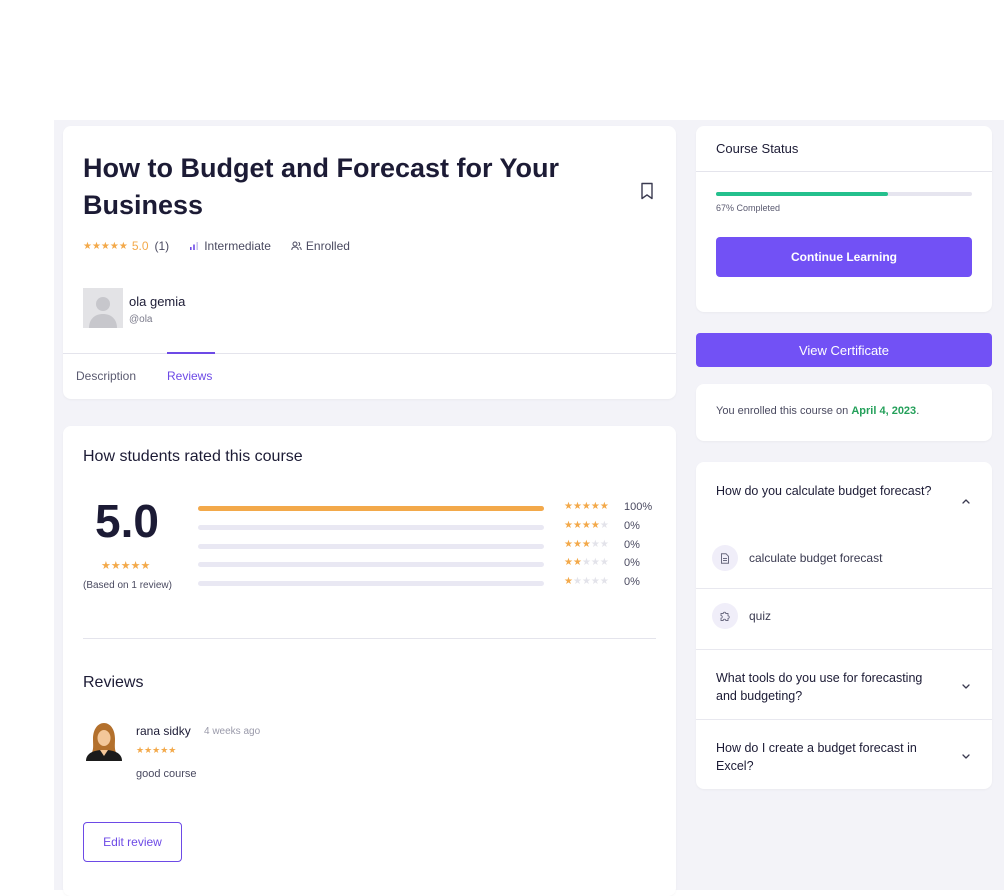 The height and width of the screenshot is (896, 1004). I want to click on progress-bar-fill, so click(802, 194).